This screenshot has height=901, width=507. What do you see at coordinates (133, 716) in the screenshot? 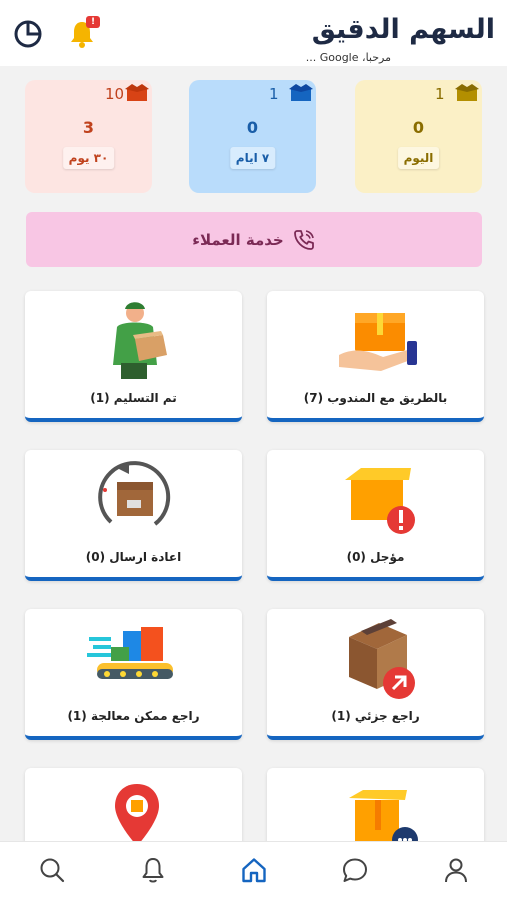
I see `returned-processable-label: راجع ممكن معالجة (1)` at bounding box center [133, 716].